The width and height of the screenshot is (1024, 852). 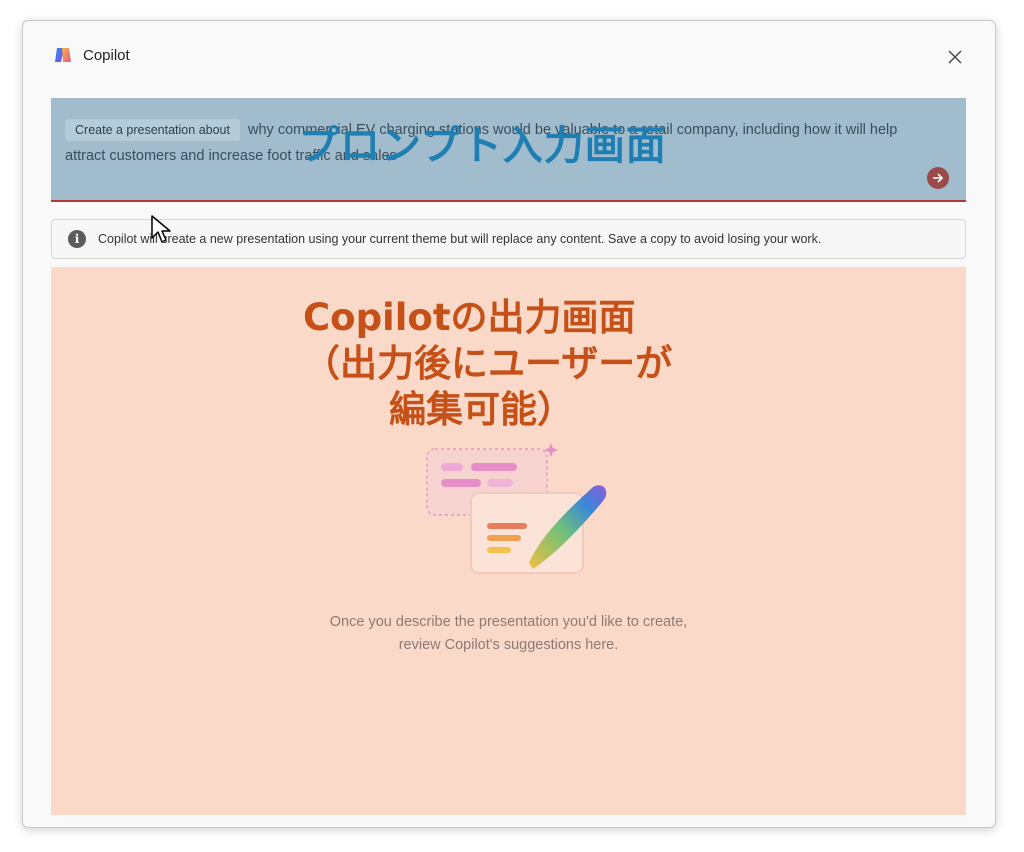 What do you see at coordinates (469, 317) in the screenshot?
I see `output-annotation-line1: Copilotの出力画面` at bounding box center [469, 317].